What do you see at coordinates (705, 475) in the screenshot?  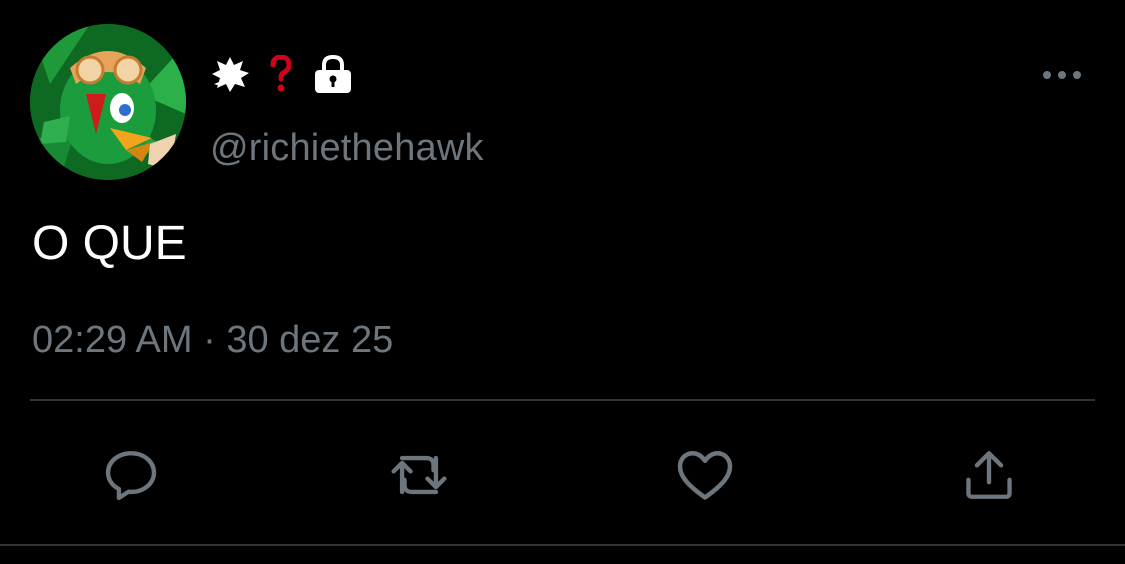 I see `like-icon` at bounding box center [705, 475].